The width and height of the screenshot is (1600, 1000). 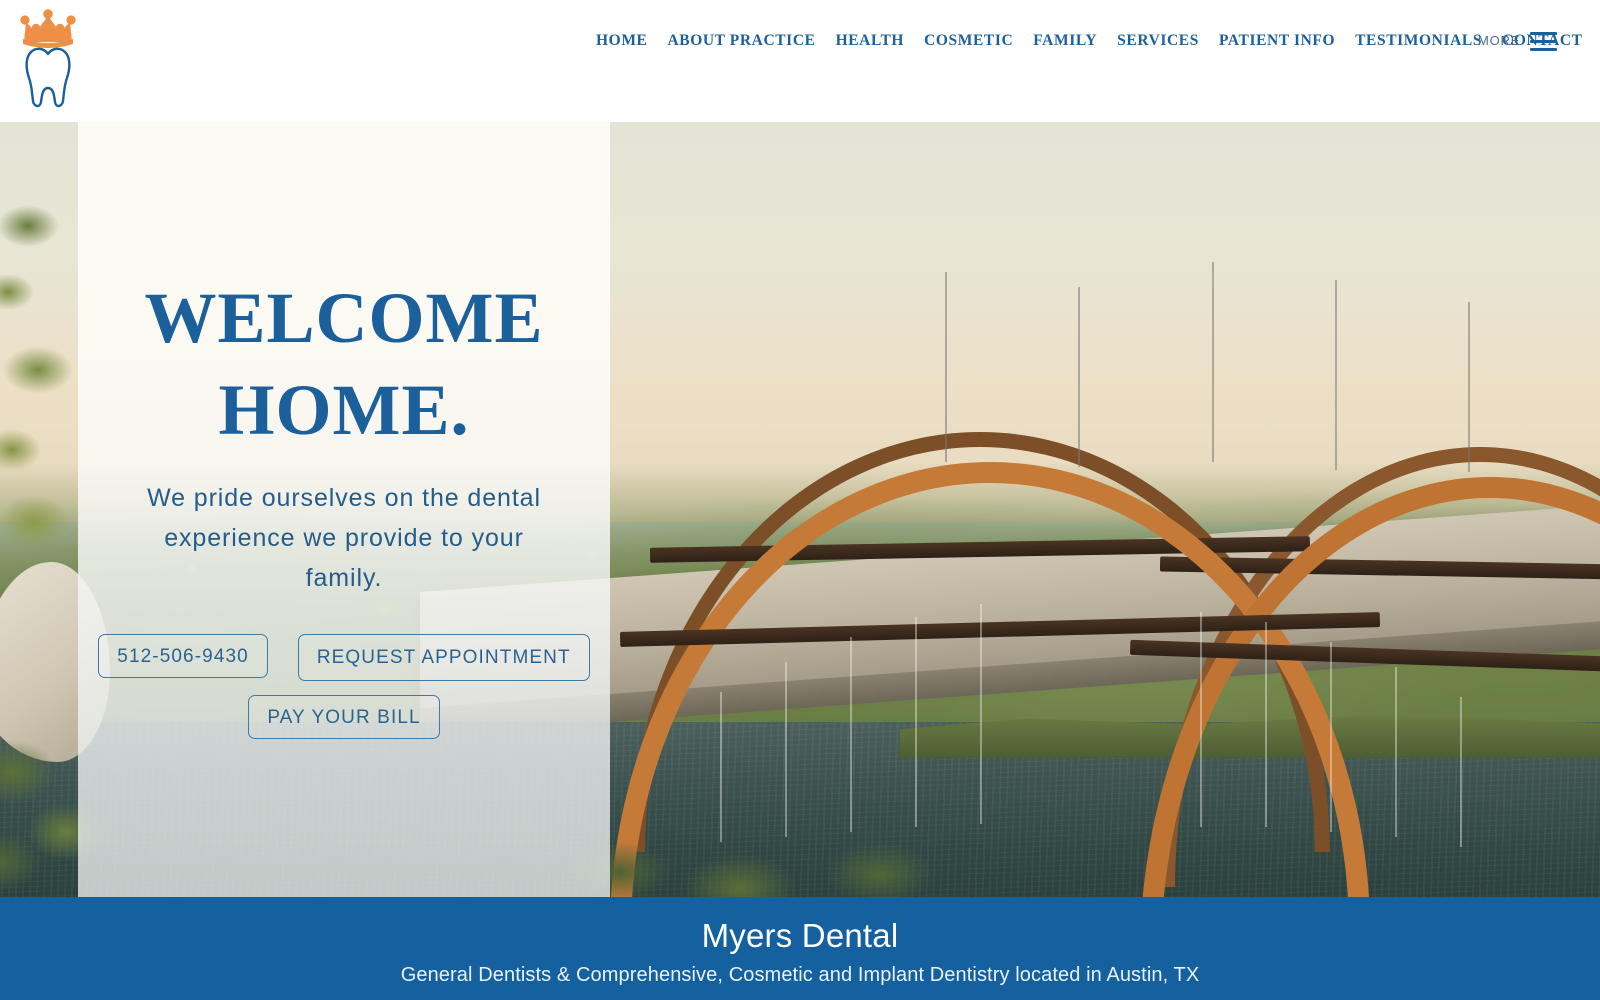 I want to click on hamburger-bar-middle, so click(x=1544, y=41).